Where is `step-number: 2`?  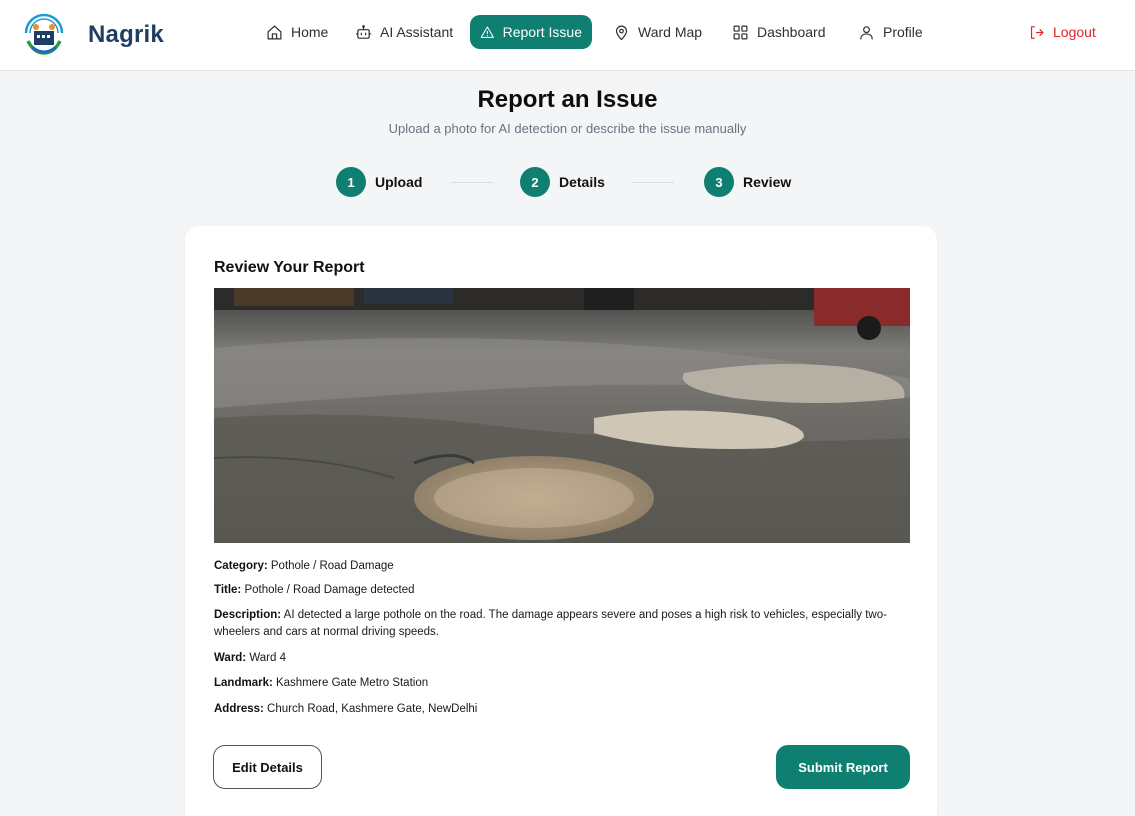
step-number: 2 is located at coordinates (535, 182).